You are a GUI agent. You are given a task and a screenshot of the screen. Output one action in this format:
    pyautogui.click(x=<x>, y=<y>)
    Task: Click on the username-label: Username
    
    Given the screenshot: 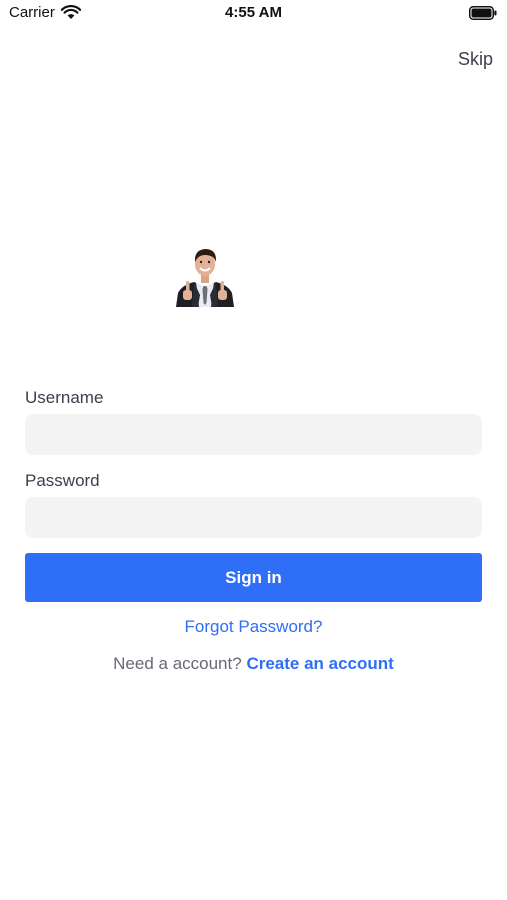 What is the action you would take?
    pyautogui.click(x=64, y=397)
    